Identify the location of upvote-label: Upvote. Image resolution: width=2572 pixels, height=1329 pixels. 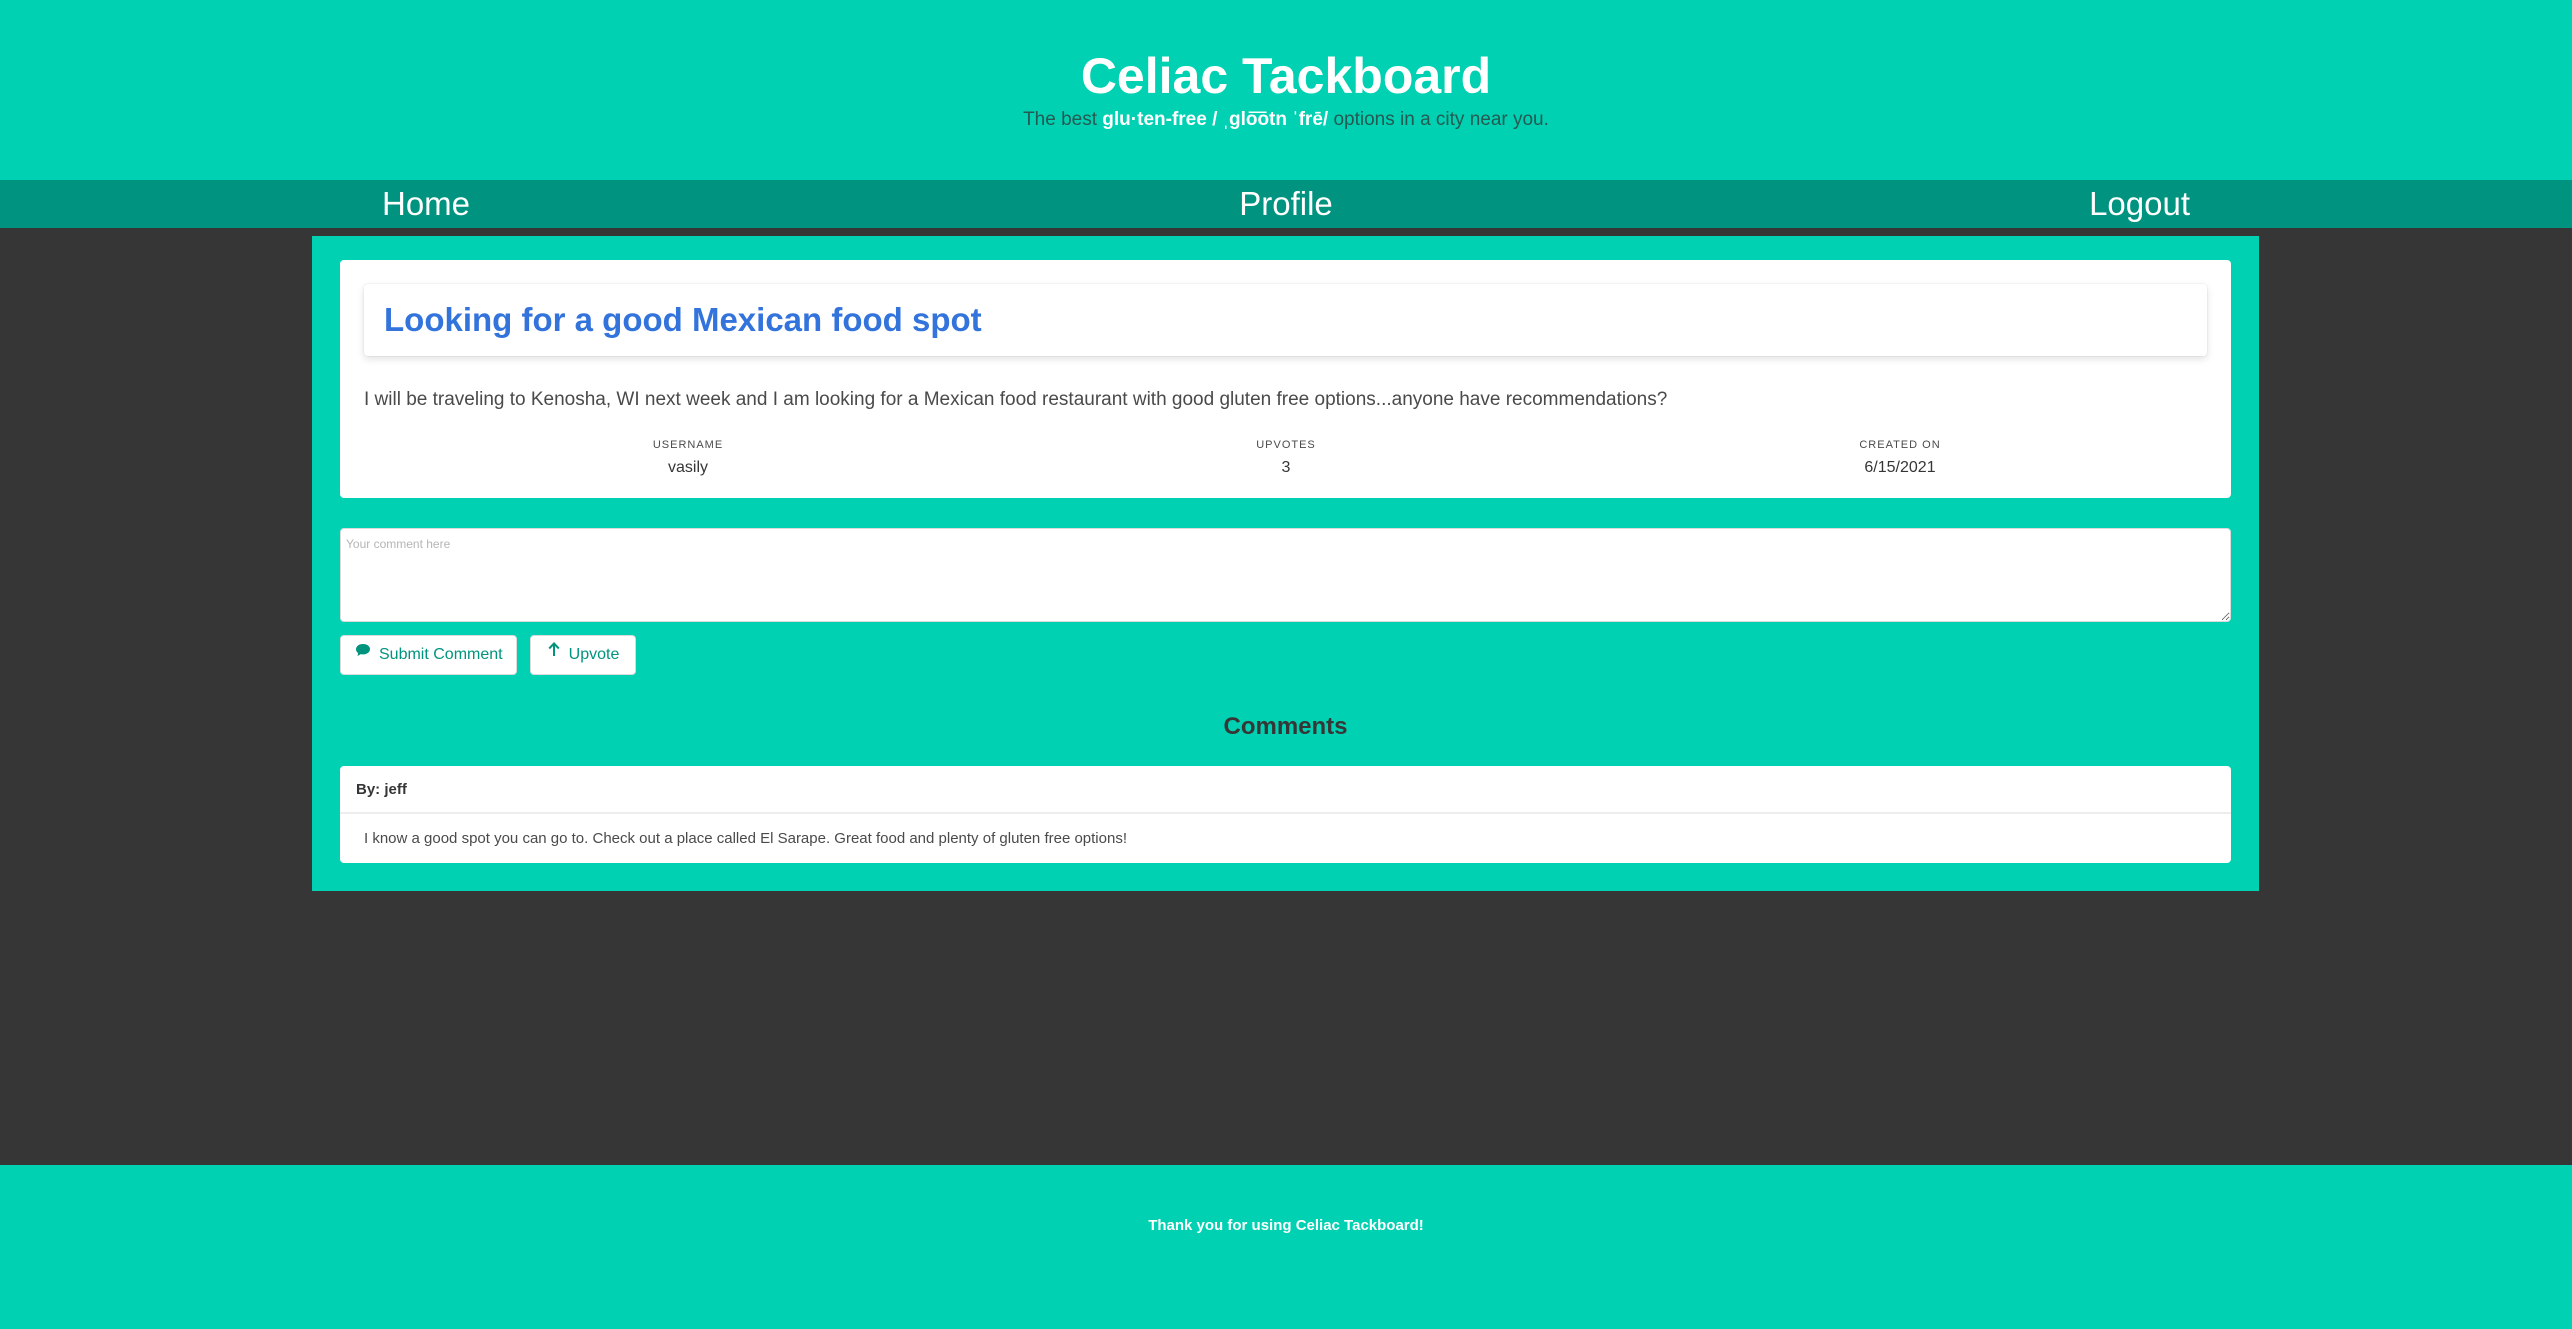
(594, 655).